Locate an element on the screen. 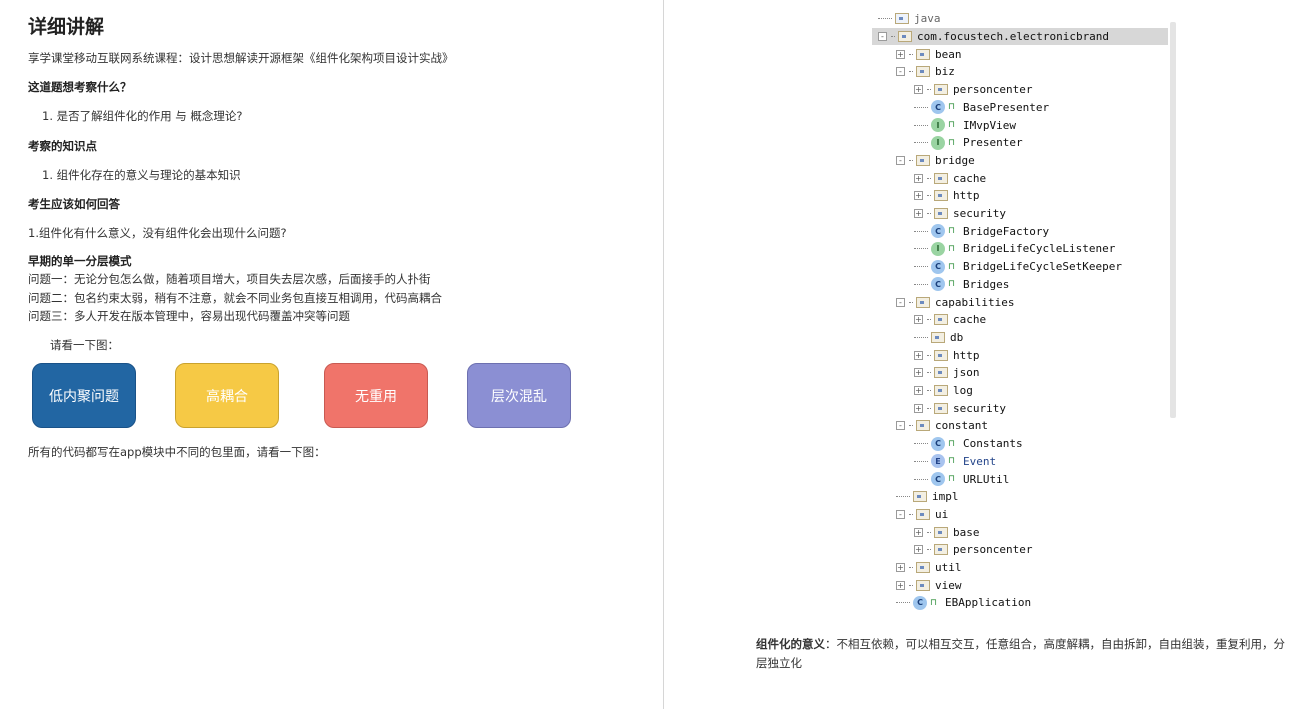  box-no-reuse: 无重用 is located at coordinates (376, 395).